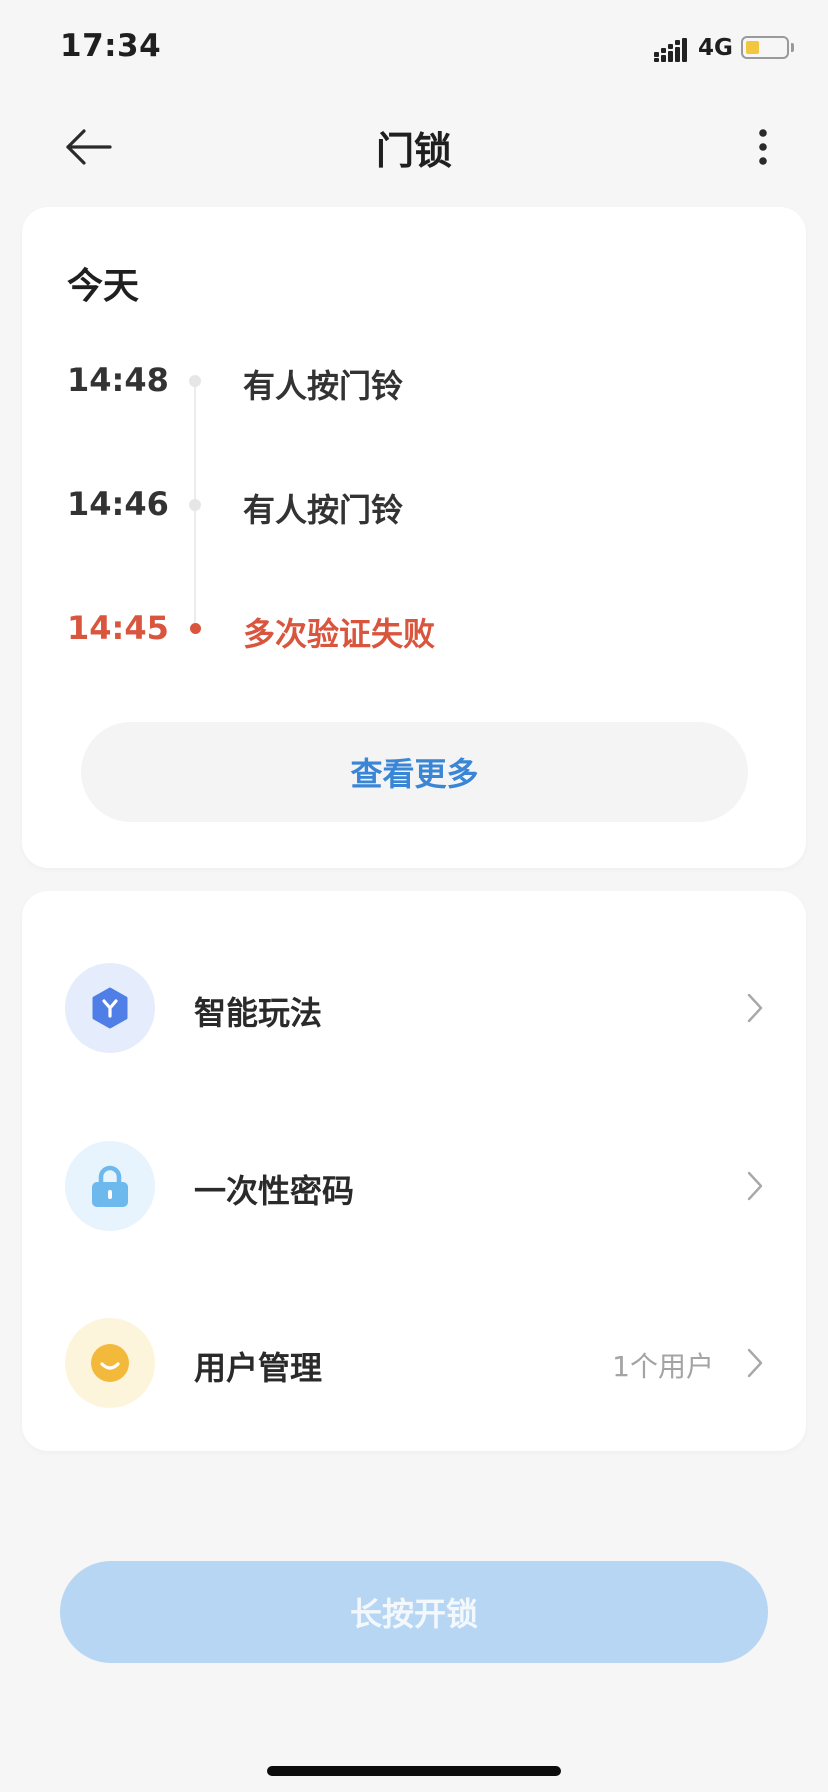  Describe the element at coordinates (765, 47) in the screenshot. I see `battery-icon` at that location.